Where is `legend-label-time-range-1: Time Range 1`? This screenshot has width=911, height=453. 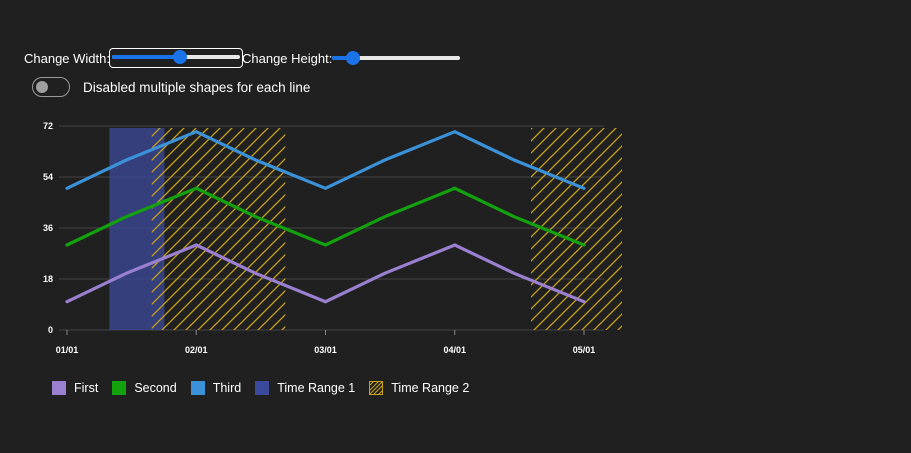
legend-label-time-range-1: Time Range 1 is located at coordinates (316, 388).